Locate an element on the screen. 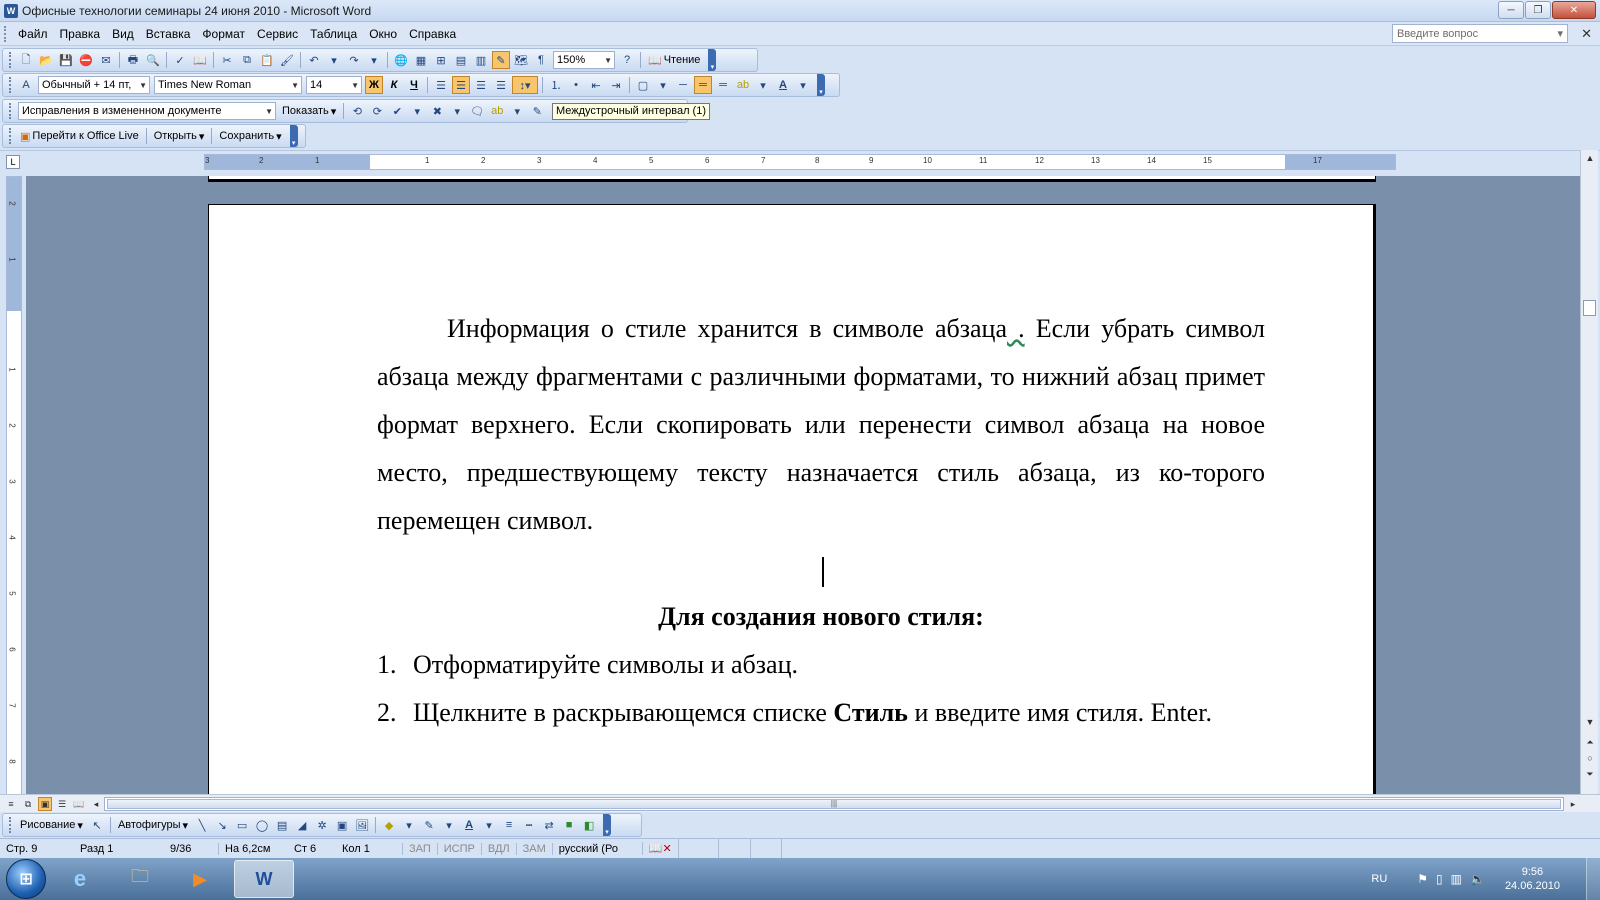 The image size is (1600, 900). redo-icon: ↷ is located at coordinates (354, 60).